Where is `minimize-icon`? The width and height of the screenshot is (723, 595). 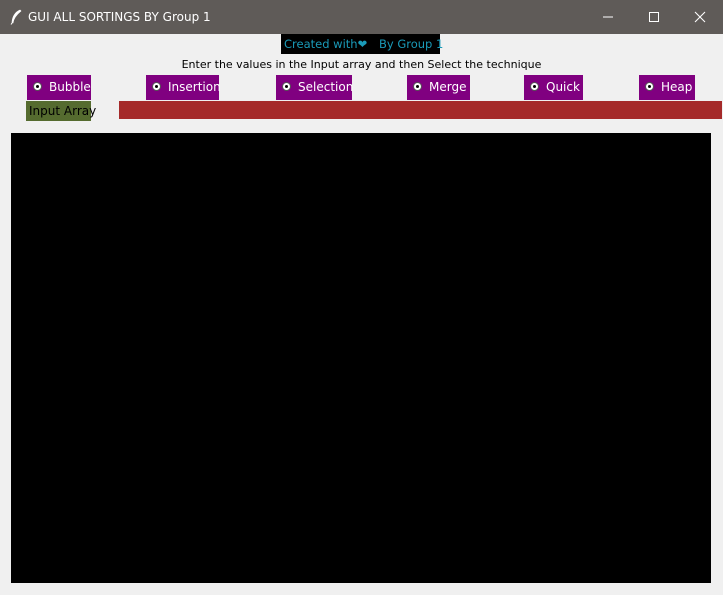
minimize-icon is located at coordinates (608, 17).